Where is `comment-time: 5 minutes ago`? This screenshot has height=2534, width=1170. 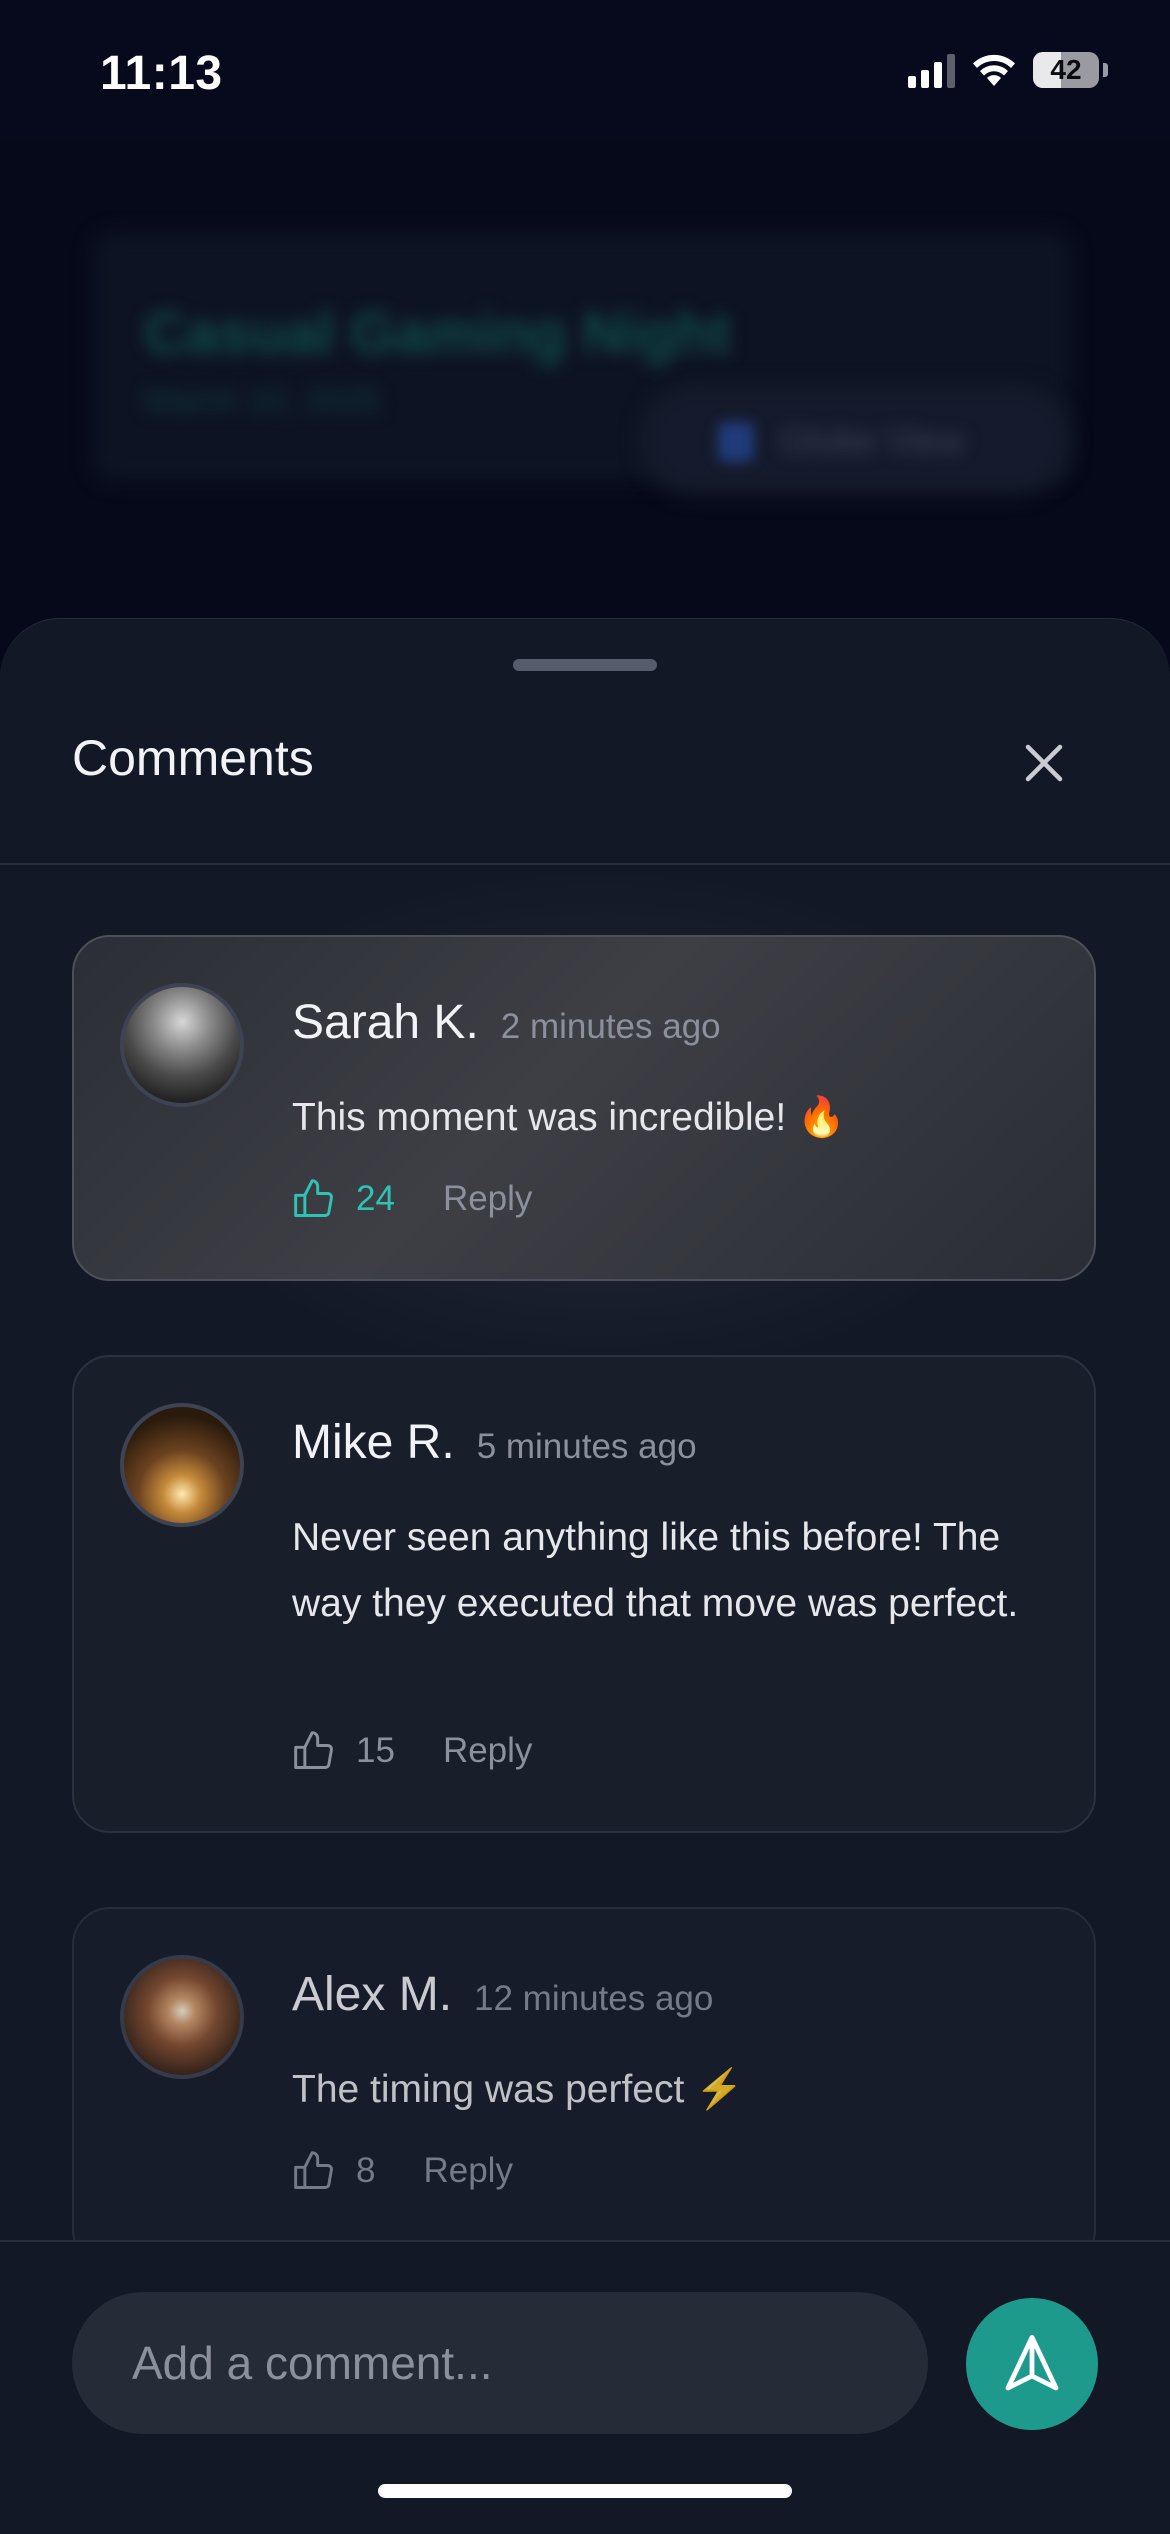 comment-time: 5 minutes ago is located at coordinates (586, 1446).